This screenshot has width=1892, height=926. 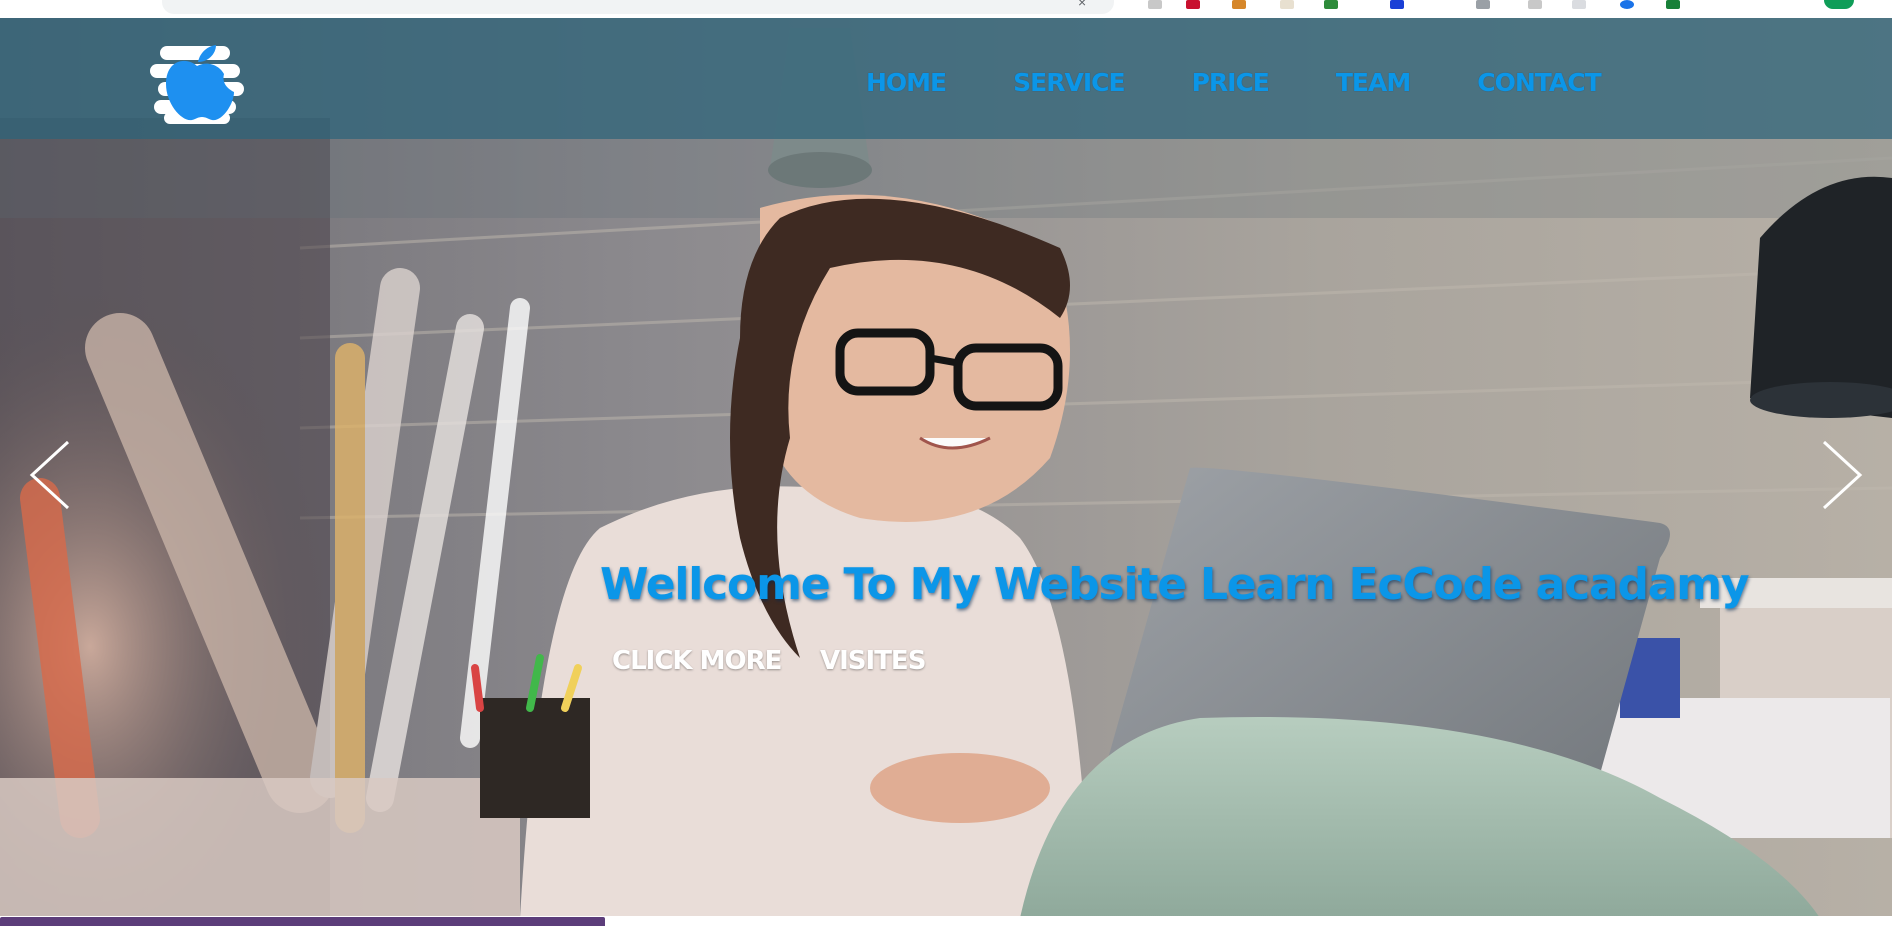 I want to click on browser-toolbar: ×, so click(x=946, y=9).